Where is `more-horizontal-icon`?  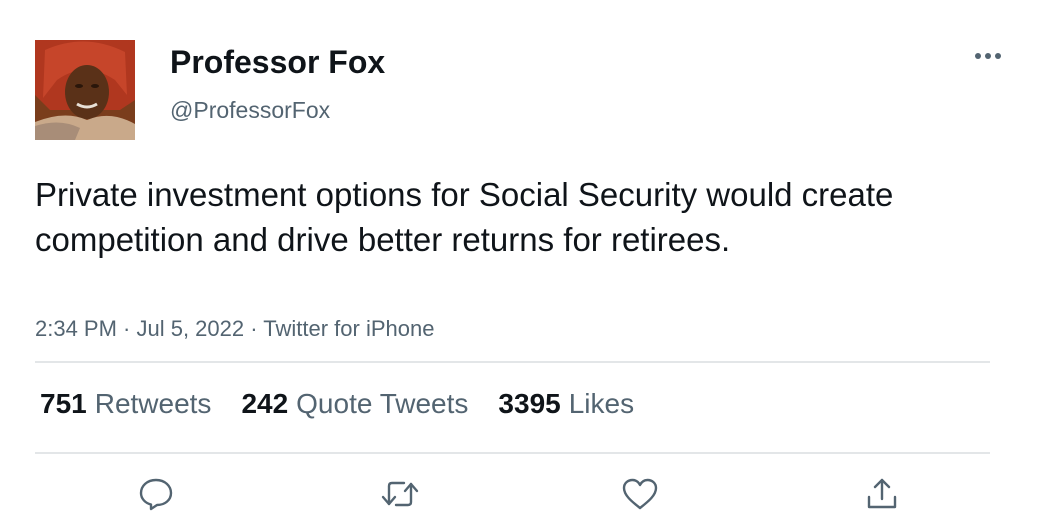 more-horizontal-icon is located at coordinates (988, 56).